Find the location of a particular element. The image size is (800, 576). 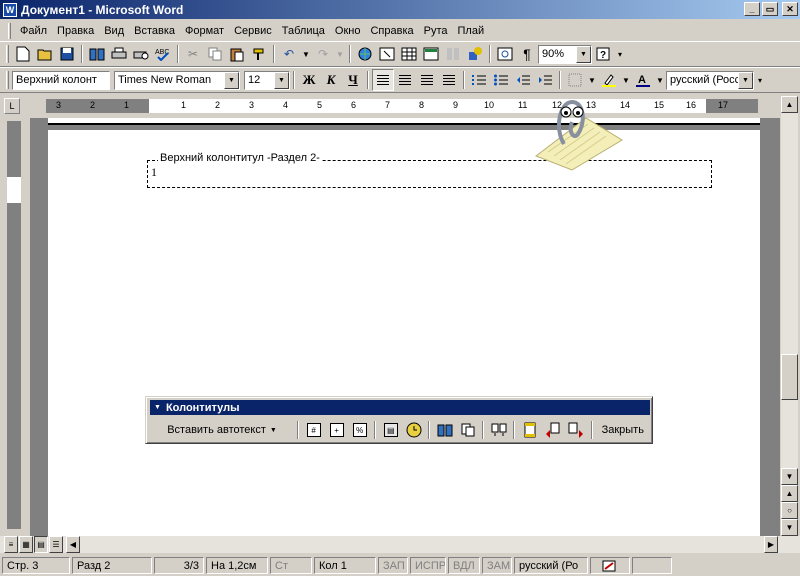

scroll-up-button: ▲ is located at coordinates (789, 104).